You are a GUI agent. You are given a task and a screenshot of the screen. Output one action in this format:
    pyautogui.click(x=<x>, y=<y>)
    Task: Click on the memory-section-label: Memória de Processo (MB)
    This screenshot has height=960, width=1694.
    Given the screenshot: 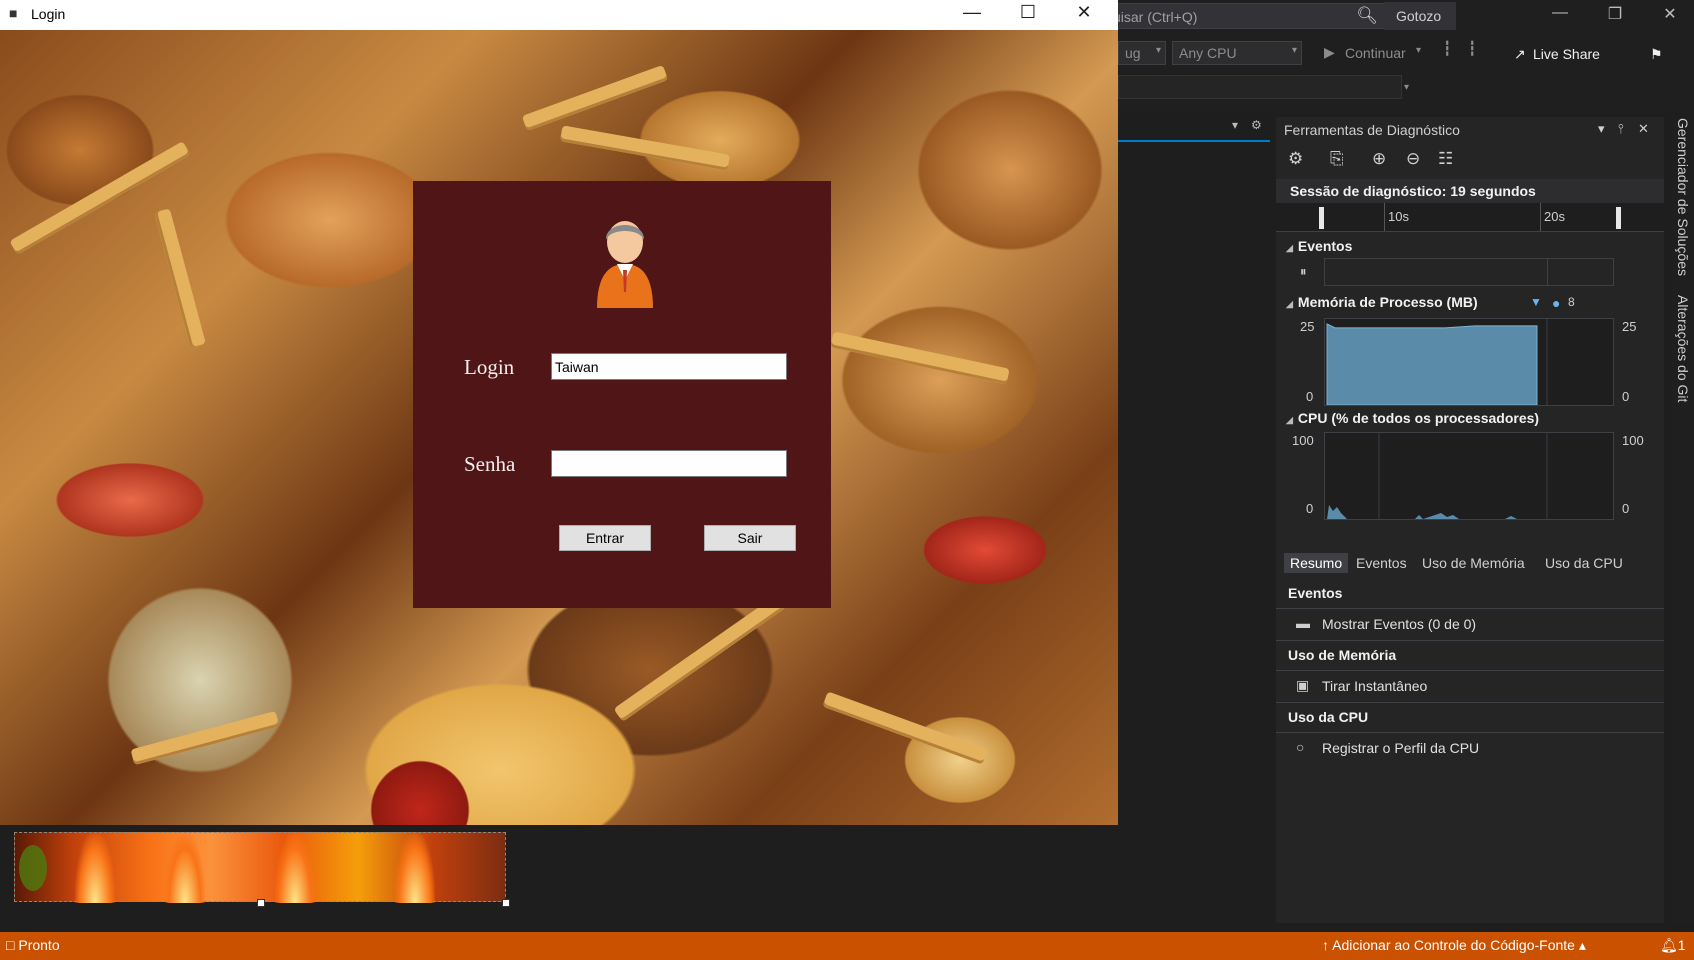 What is the action you would take?
    pyautogui.click(x=1387, y=302)
    